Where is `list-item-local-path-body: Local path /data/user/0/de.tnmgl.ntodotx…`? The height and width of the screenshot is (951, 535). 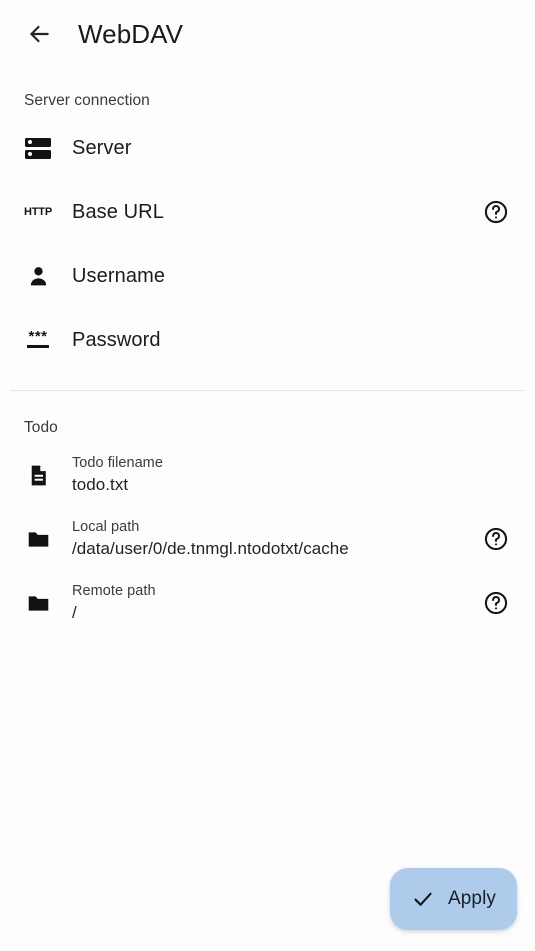
list-item-local-path-body: Local path /data/user/0/de.tnmgl.ntodotx… is located at coordinates (270, 539).